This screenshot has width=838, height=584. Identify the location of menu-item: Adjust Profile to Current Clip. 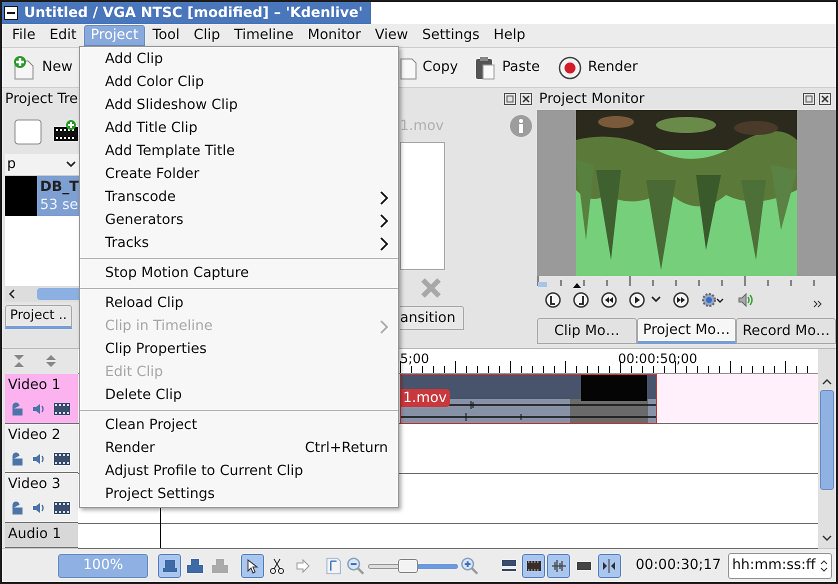
(239, 471).